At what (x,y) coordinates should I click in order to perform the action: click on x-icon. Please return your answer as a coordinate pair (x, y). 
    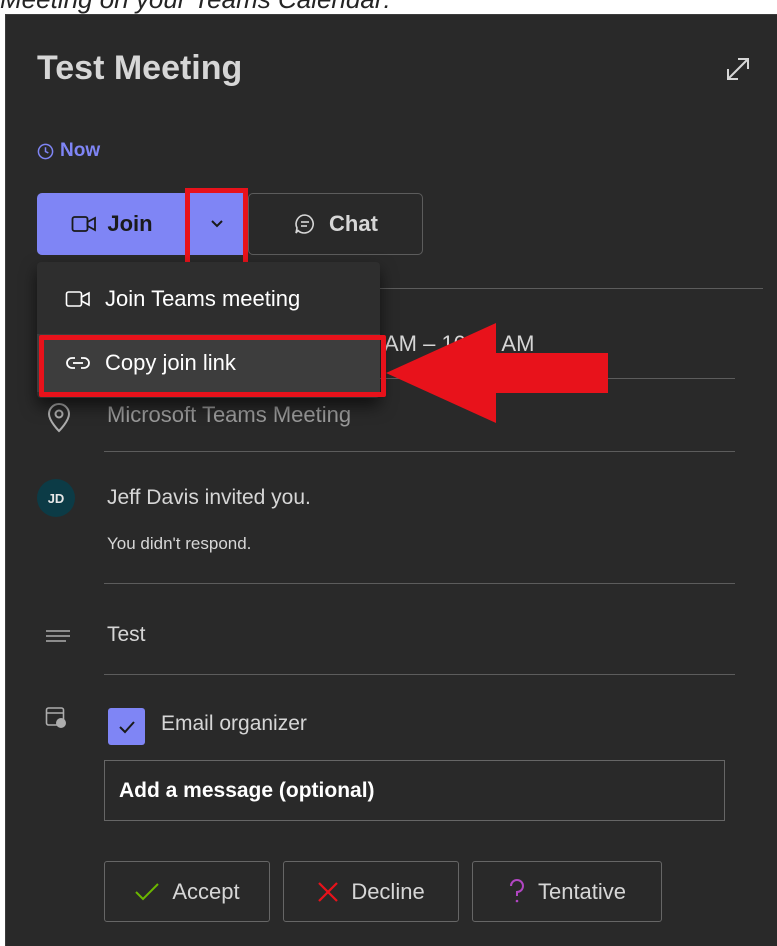
    Looking at the image, I should click on (328, 891).